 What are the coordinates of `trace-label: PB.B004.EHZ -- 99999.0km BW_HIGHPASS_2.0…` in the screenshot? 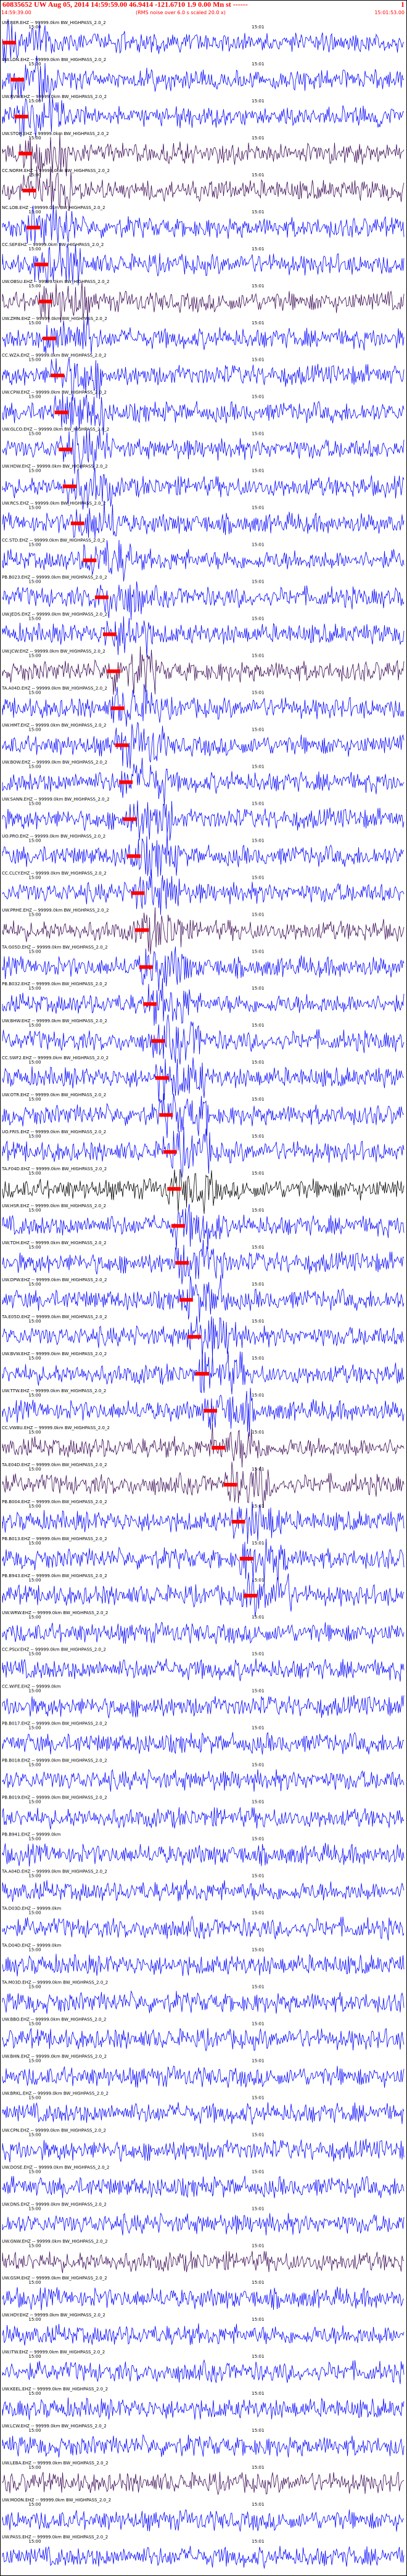 It's located at (55, 1501).